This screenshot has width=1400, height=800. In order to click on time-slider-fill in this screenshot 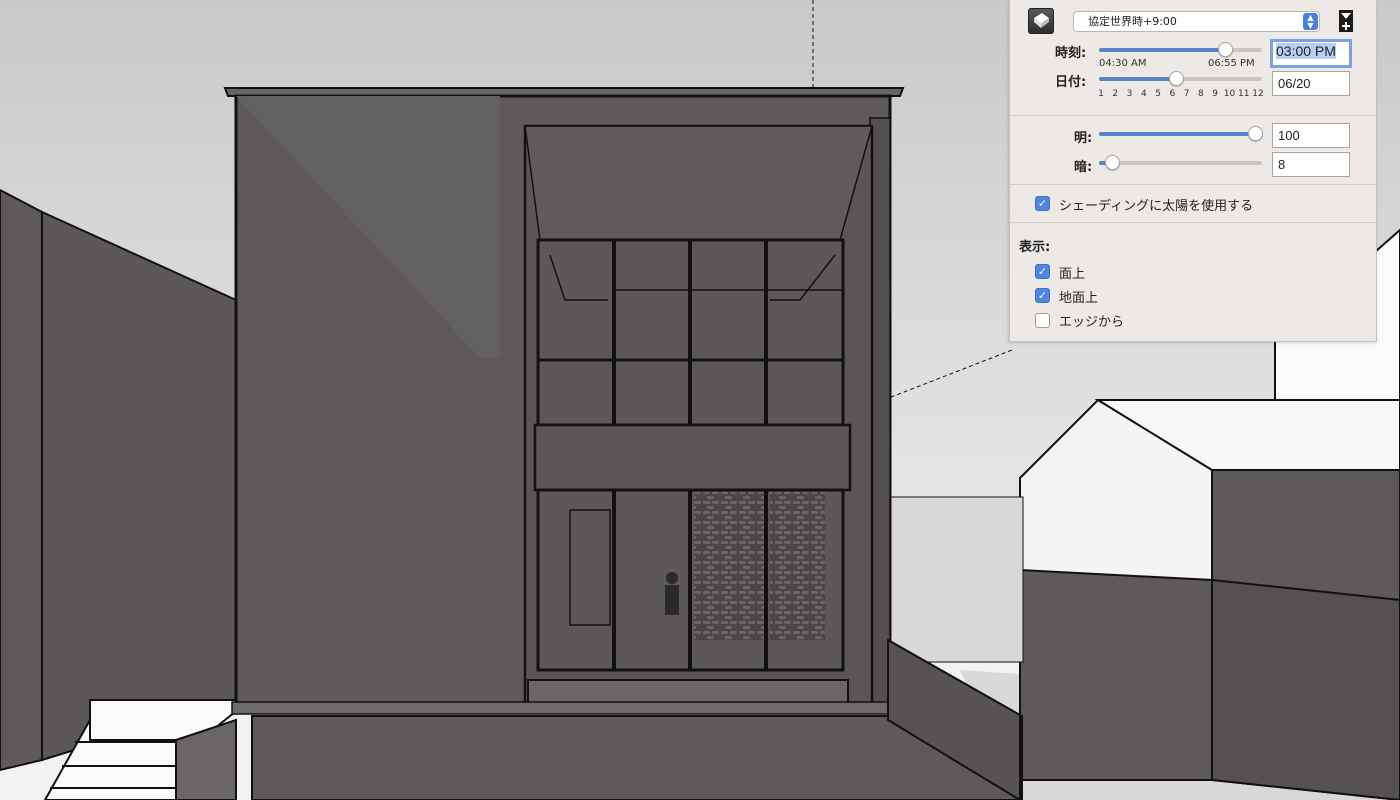, I will do `click(1162, 50)`.